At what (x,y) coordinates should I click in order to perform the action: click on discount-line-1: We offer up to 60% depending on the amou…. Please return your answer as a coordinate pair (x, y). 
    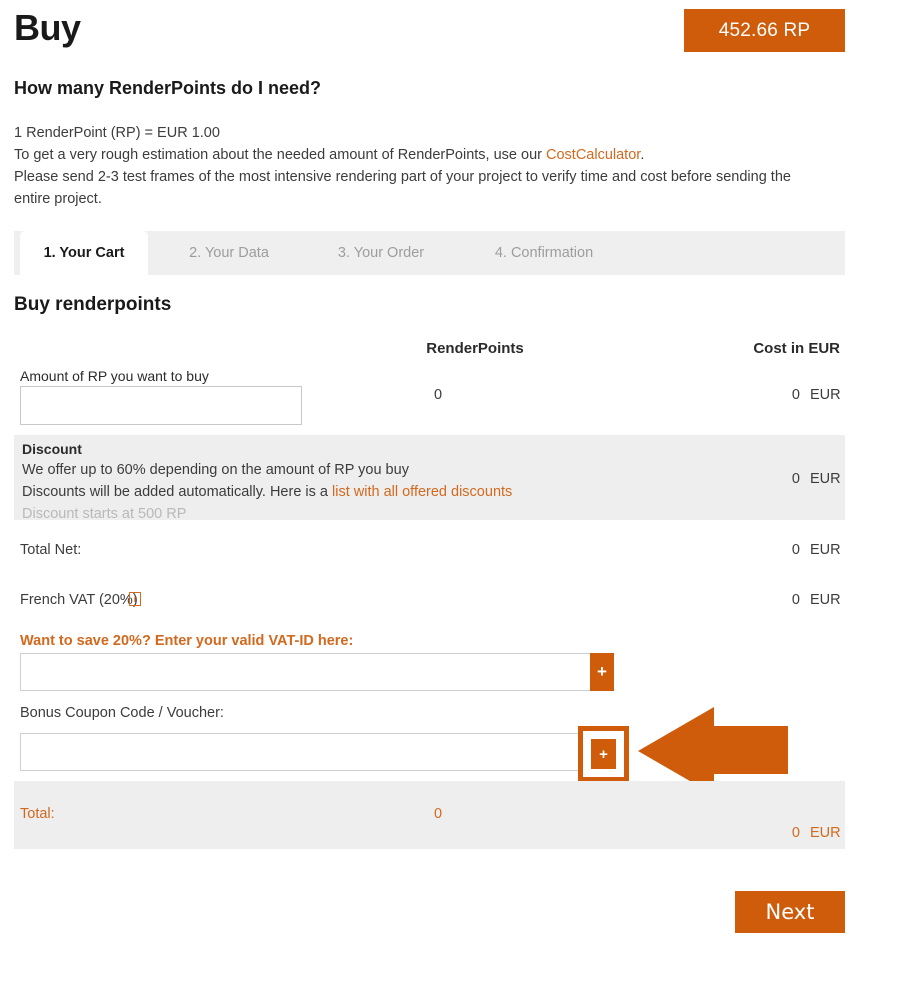
    Looking at the image, I should click on (215, 470).